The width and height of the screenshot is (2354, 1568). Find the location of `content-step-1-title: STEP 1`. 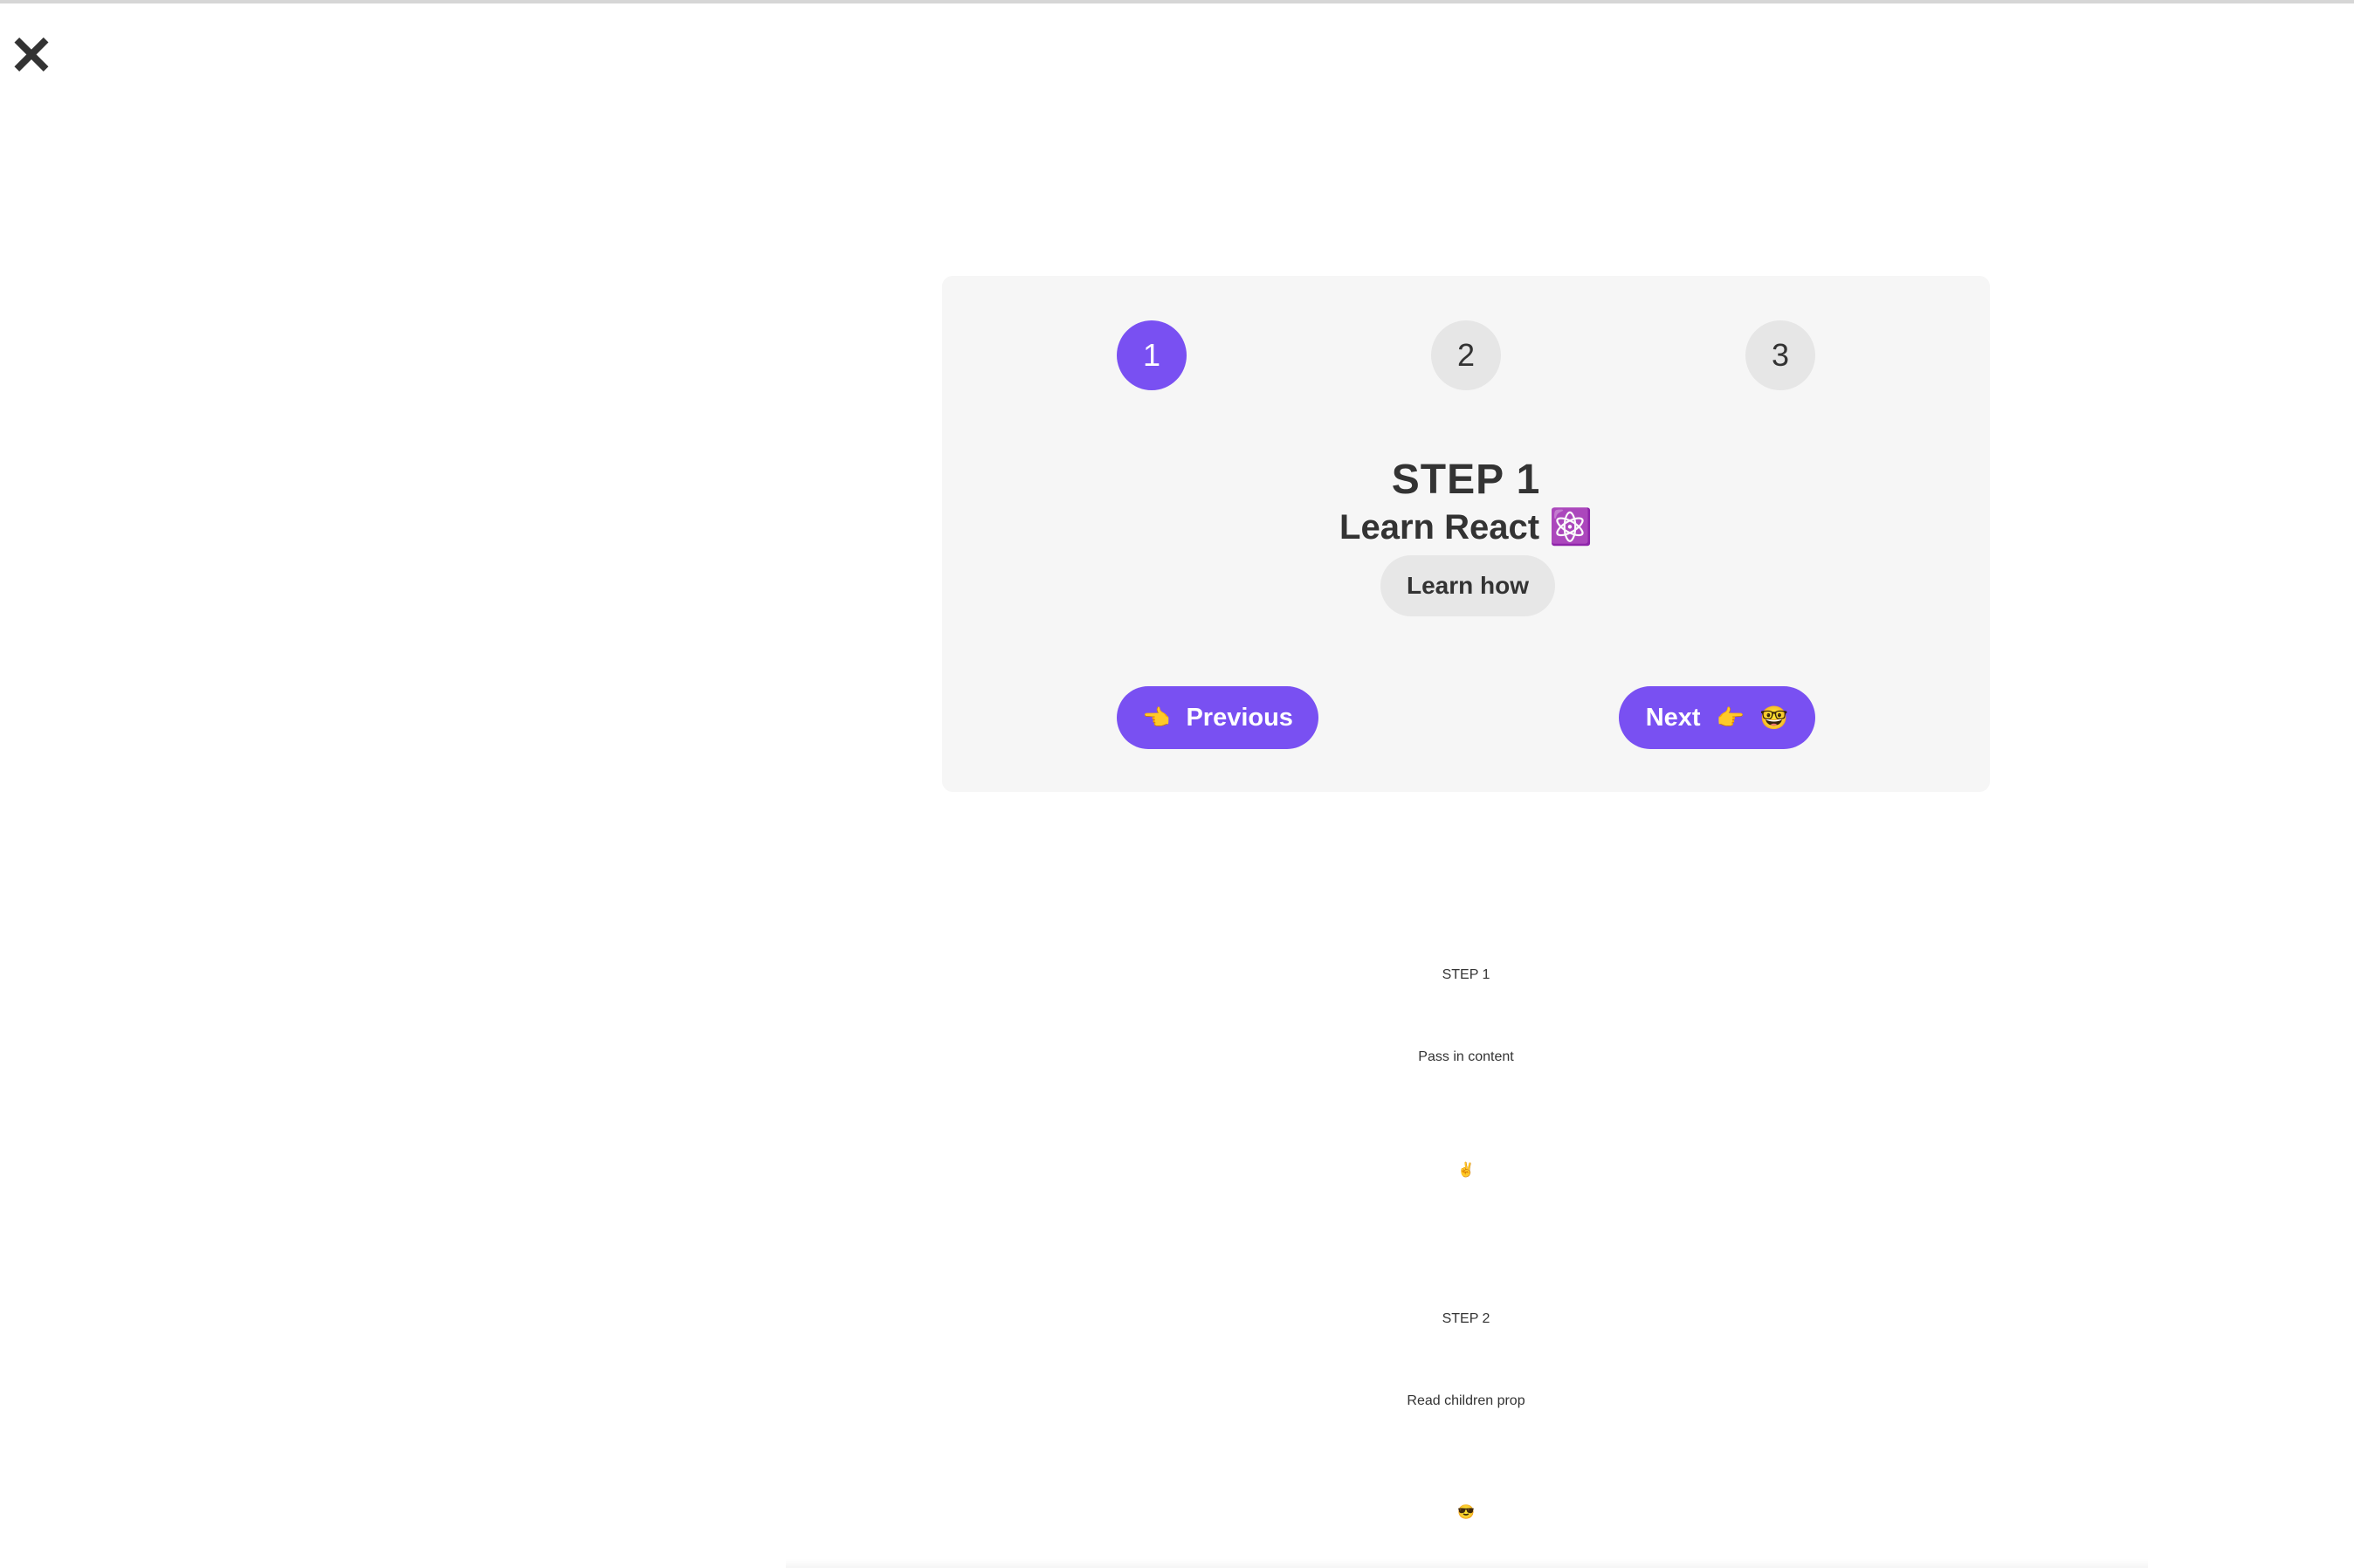

content-step-1-title: STEP 1 is located at coordinates (1466, 974).